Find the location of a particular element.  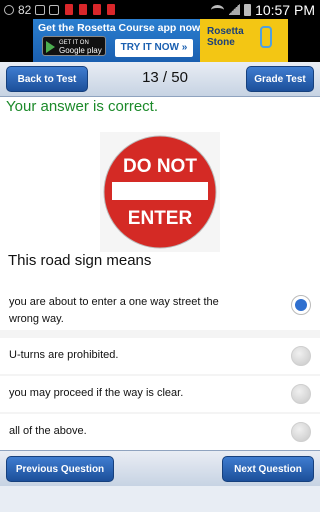

road-sign-image: DO NOT ENTER is located at coordinates (160, 192).